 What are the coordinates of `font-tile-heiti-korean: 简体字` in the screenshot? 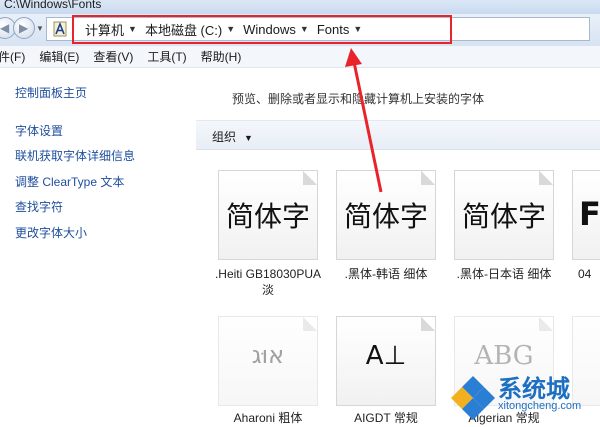 It's located at (386, 215).